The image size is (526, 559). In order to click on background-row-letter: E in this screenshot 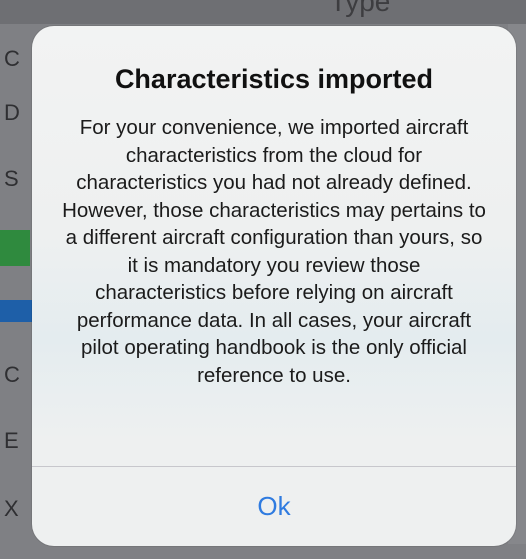, I will do `click(11, 440)`.